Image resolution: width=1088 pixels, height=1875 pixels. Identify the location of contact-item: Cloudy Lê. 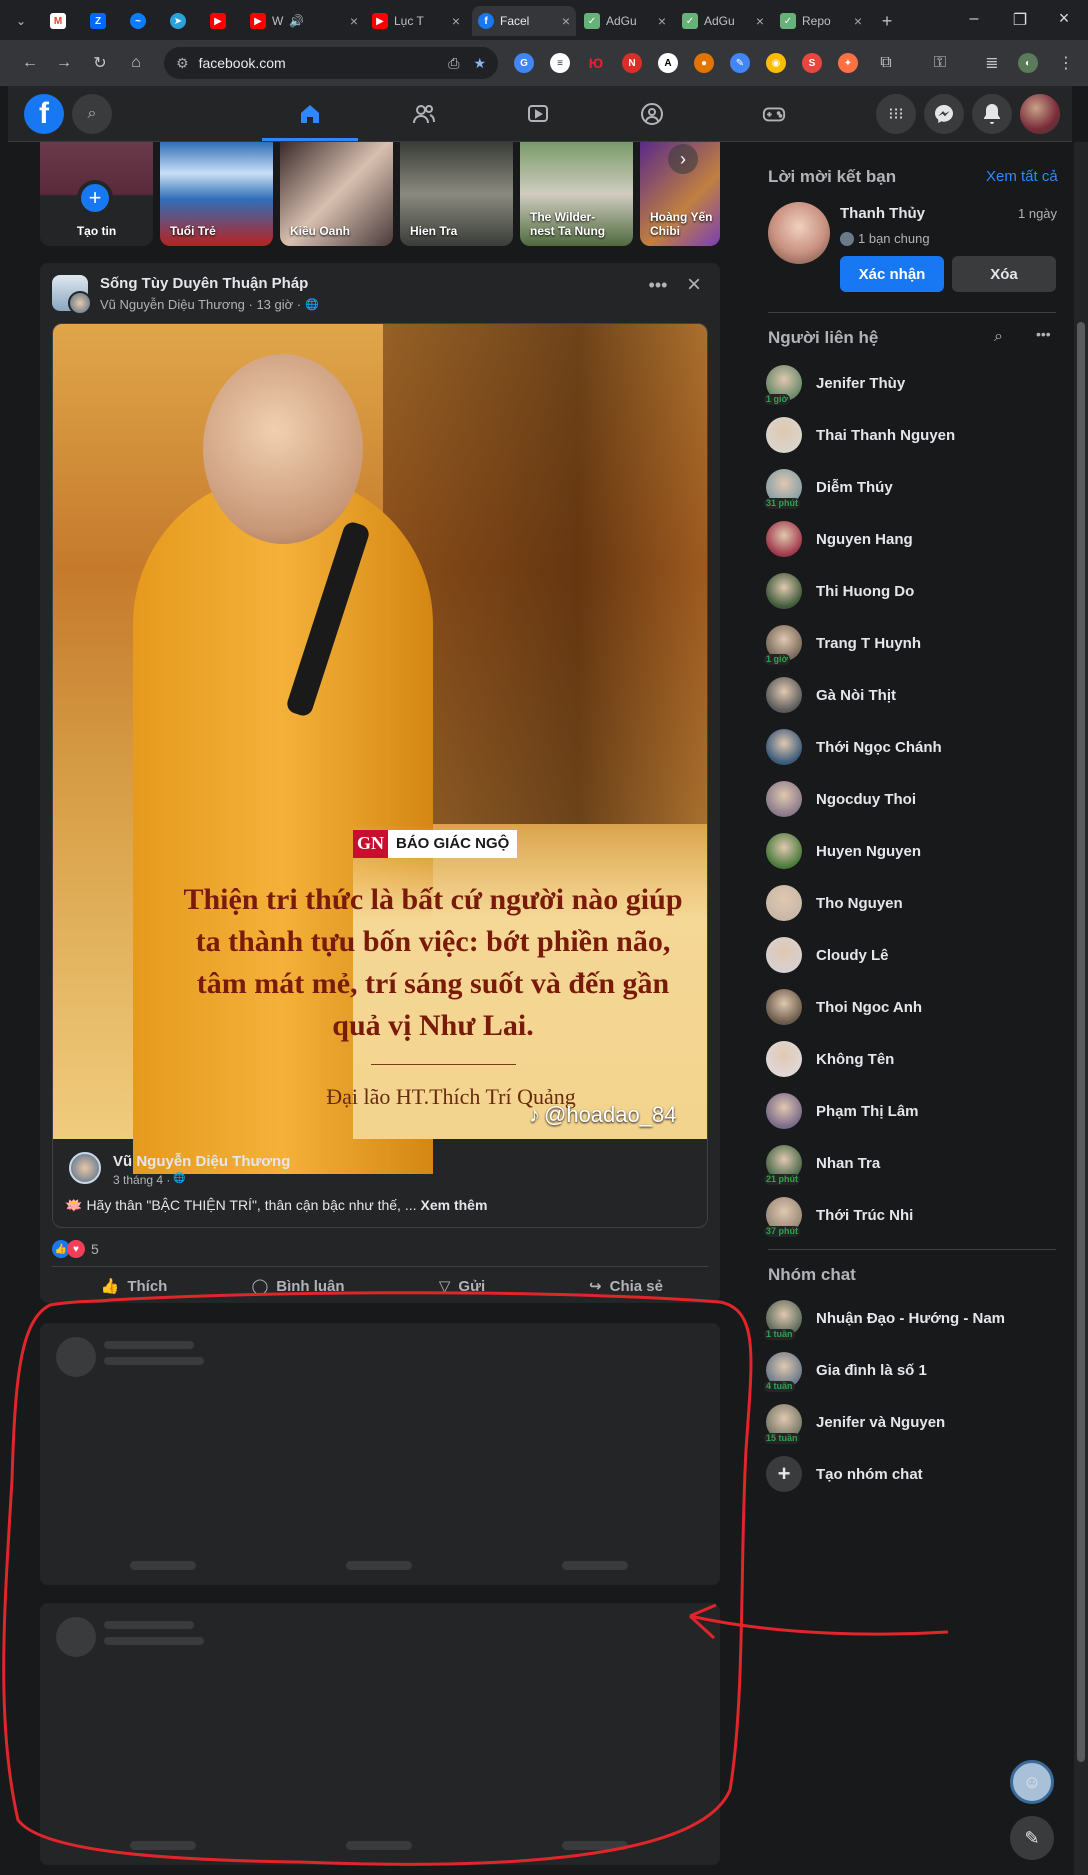
(916, 955).